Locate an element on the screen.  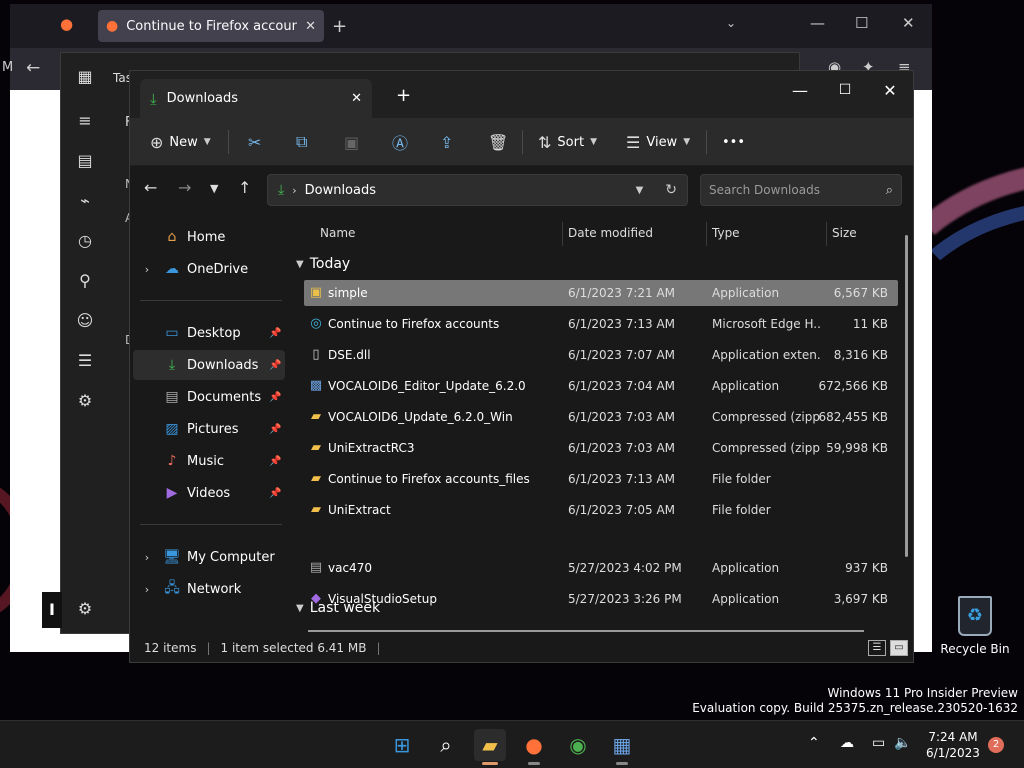
processes-icon: ▤ is located at coordinates (85, 161).